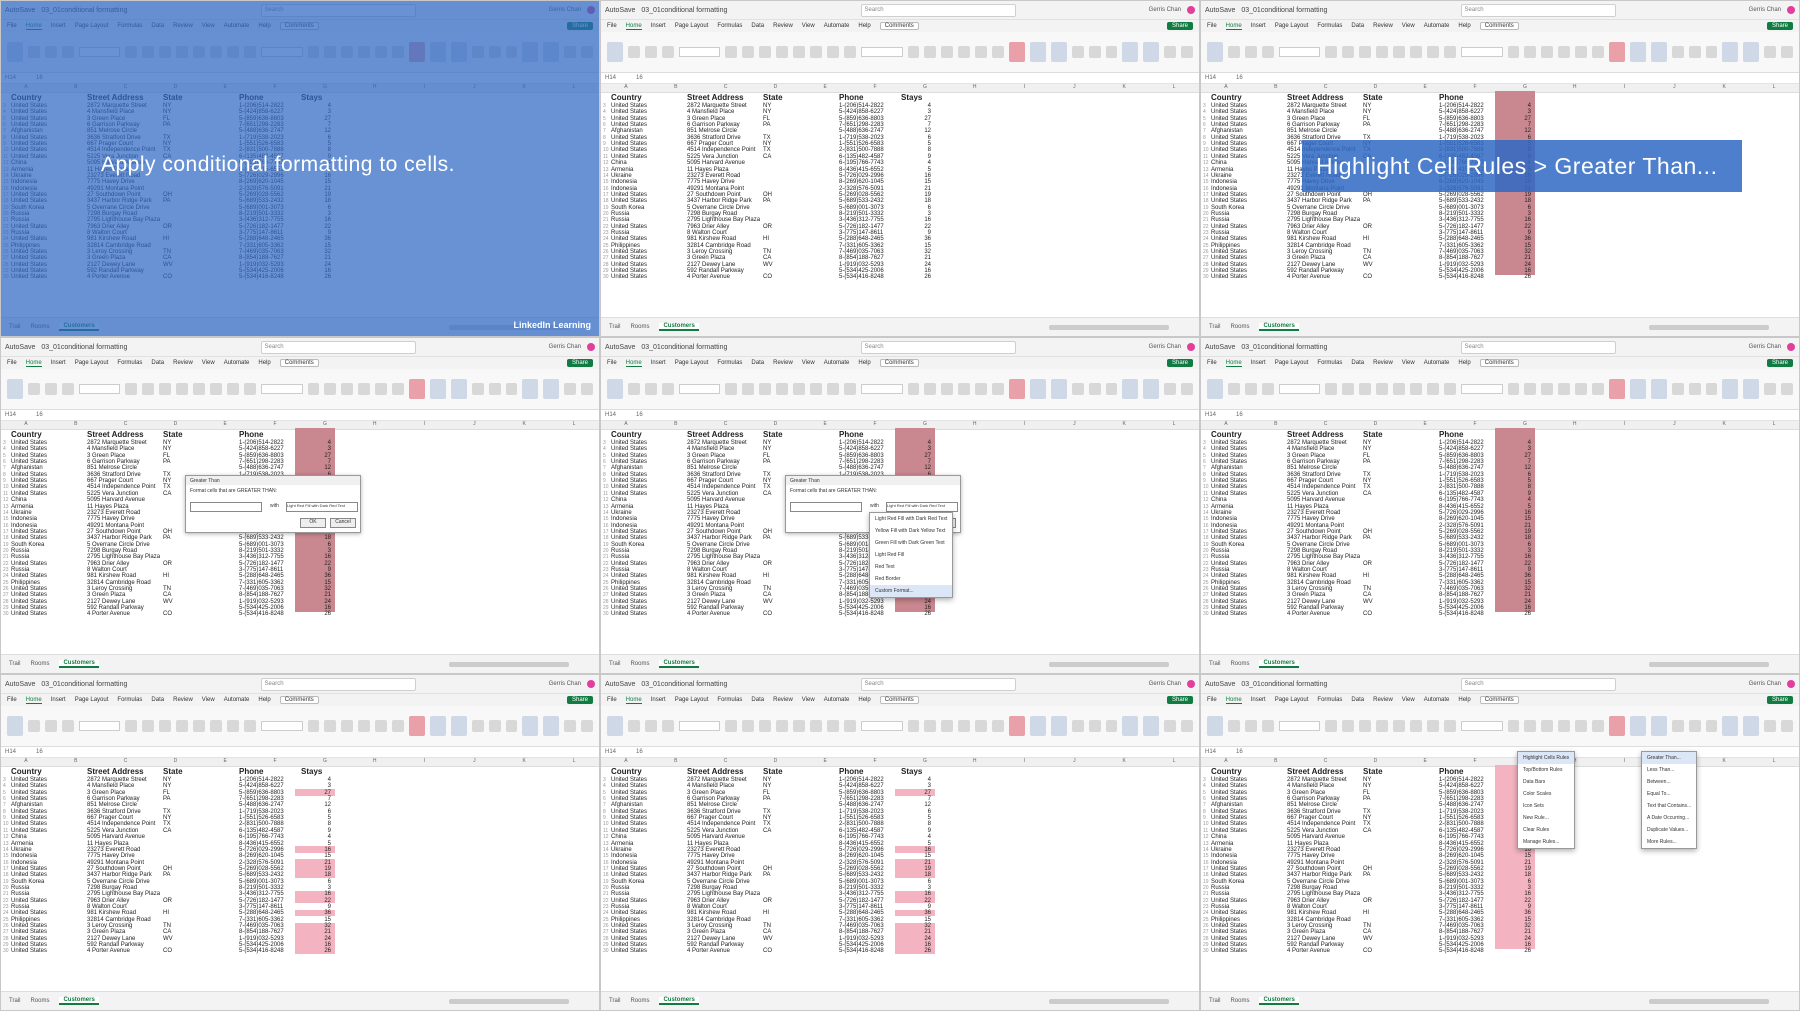 The image size is (1800, 1011). What do you see at coordinates (1516, 557) in the screenshot?
I see `cell-stays: 16` at bounding box center [1516, 557].